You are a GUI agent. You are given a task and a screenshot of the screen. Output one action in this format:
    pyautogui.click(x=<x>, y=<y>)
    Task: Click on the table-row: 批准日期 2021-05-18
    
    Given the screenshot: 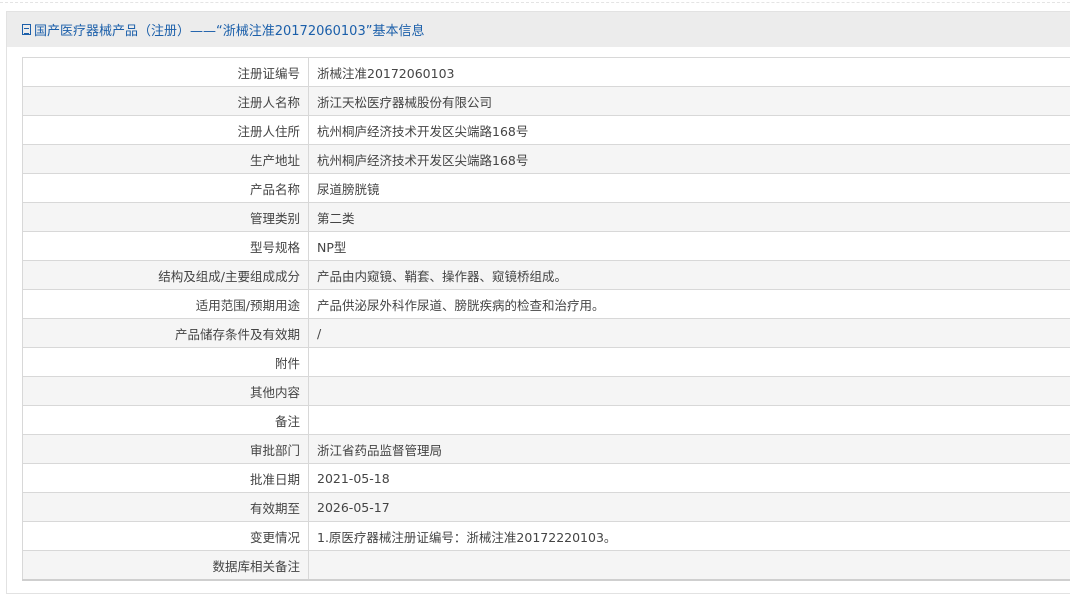 What is the action you would take?
    pyautogui.click(x=546, y=478)
    